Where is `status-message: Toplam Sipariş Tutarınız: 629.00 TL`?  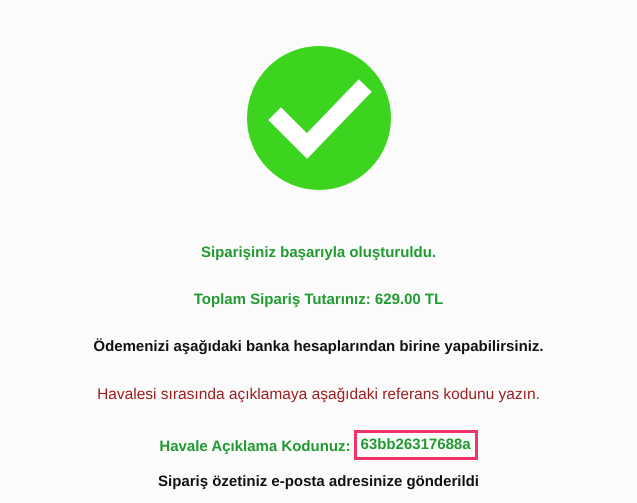
status-message: Toplam Sipariş Tutarınız: 629.00 TL is located at coordinates (319, 300).